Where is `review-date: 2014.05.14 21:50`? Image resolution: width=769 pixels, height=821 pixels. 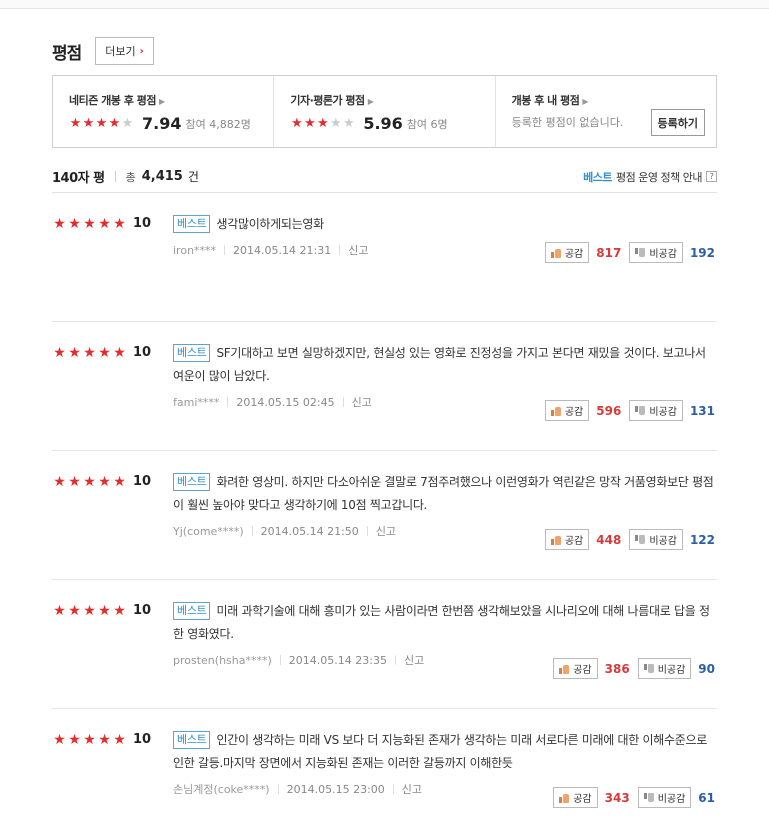 review-date: 2014.05.14 21:50 is located at coordinates (309, 531).